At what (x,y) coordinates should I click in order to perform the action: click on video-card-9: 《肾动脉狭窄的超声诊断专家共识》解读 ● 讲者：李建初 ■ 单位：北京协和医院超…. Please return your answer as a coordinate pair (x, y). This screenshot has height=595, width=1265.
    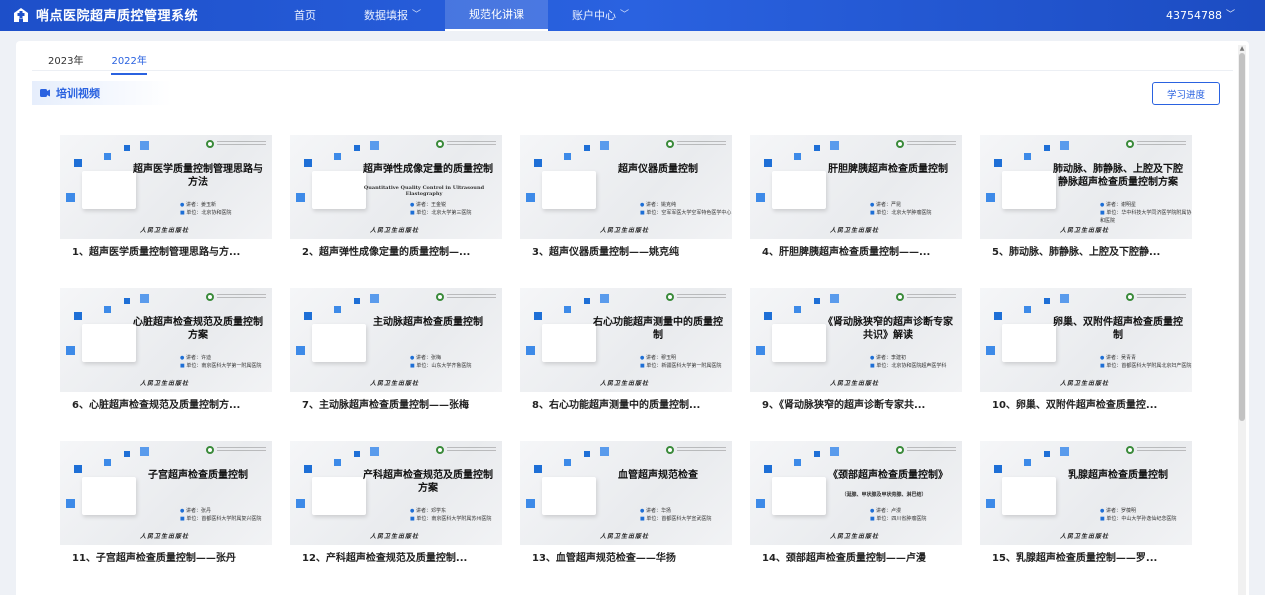
    Looking at the image, I should click on (856, 353).